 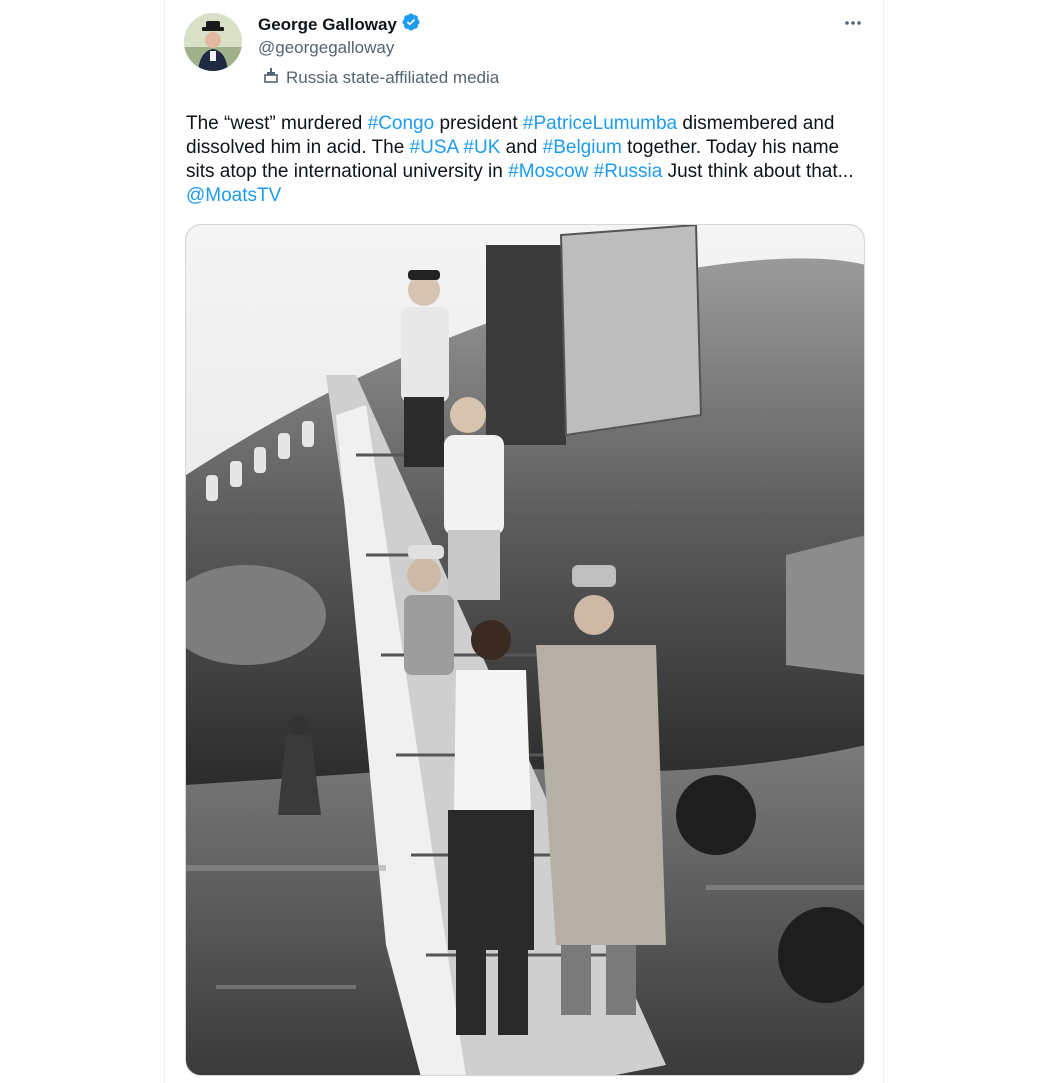 I want to click on mention-link: @MoatsTV, so click(x=233, y=195).